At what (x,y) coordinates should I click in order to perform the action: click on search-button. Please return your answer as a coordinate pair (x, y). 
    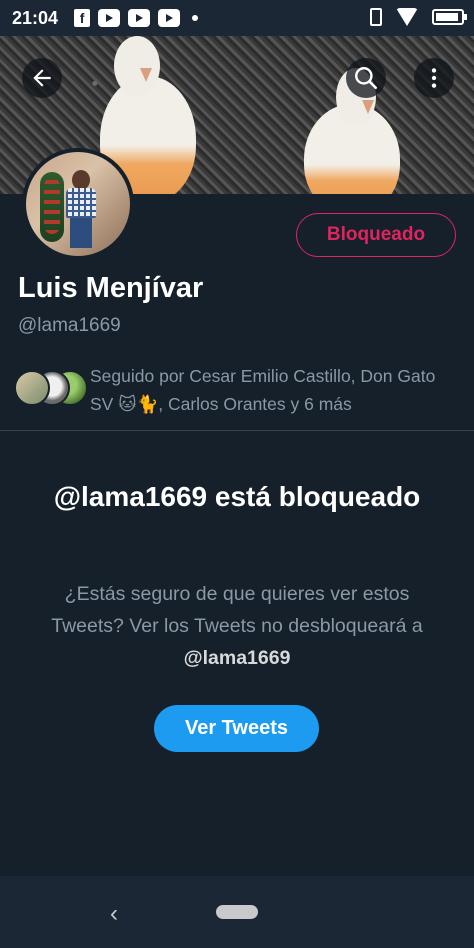
    Looking at the image, I should click on (366, 78).